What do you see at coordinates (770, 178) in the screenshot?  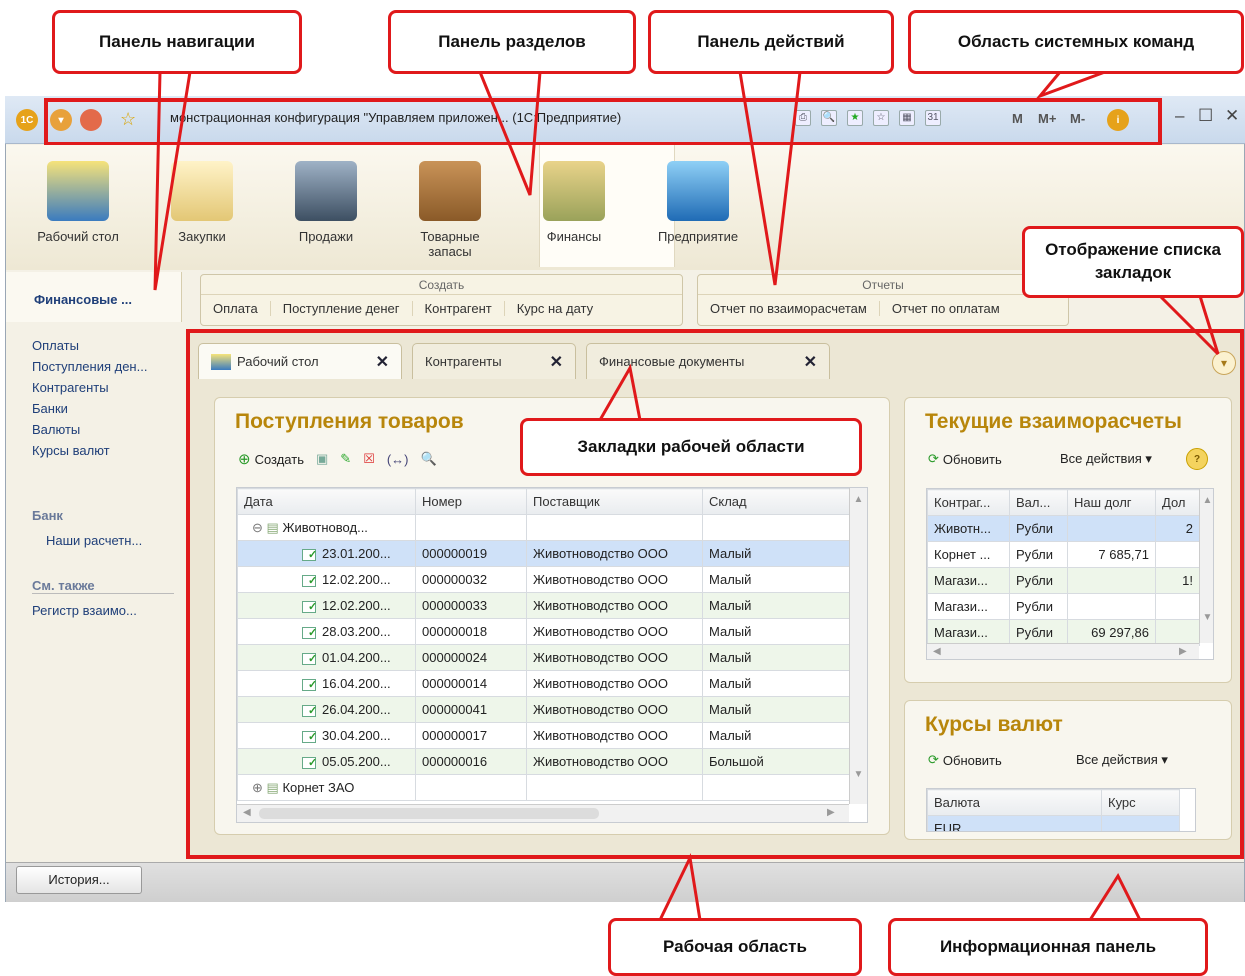 I see `pointer-actions` at bounding box center [770, 178].